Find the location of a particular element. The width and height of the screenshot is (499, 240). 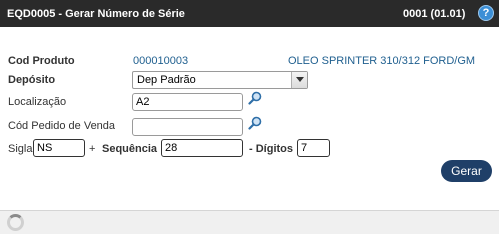

chevron-down-icon is located at coordinates (299, 80).